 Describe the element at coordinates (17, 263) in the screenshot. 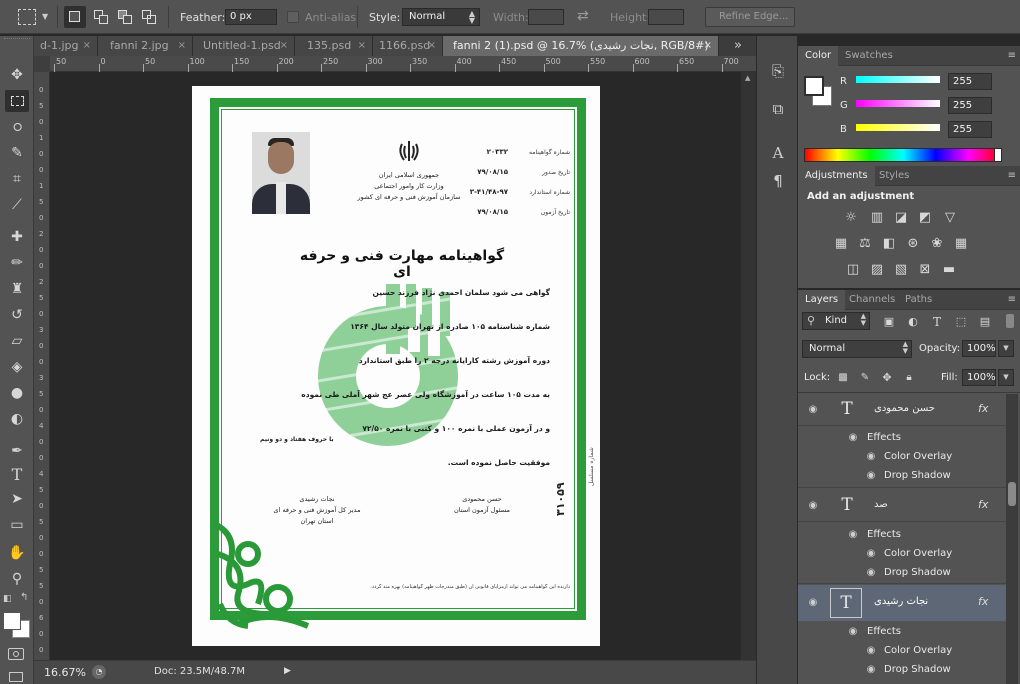

I see `brush-tool-icon: ✏` at that location.